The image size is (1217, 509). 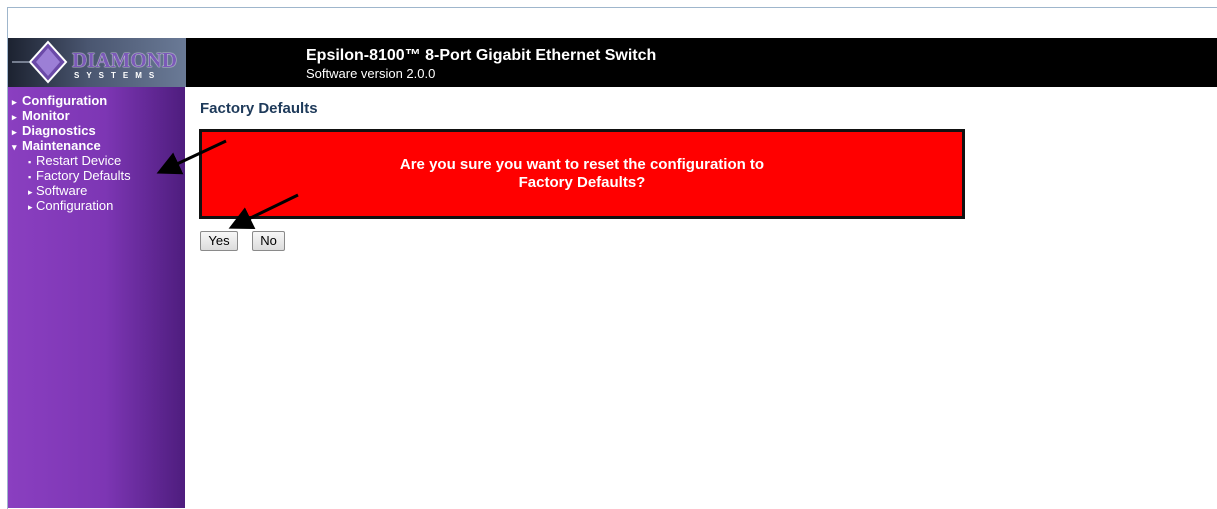 I want to click on sidebar-item-maintenance: ▾ Maintenance, so click(x=71, y=145).